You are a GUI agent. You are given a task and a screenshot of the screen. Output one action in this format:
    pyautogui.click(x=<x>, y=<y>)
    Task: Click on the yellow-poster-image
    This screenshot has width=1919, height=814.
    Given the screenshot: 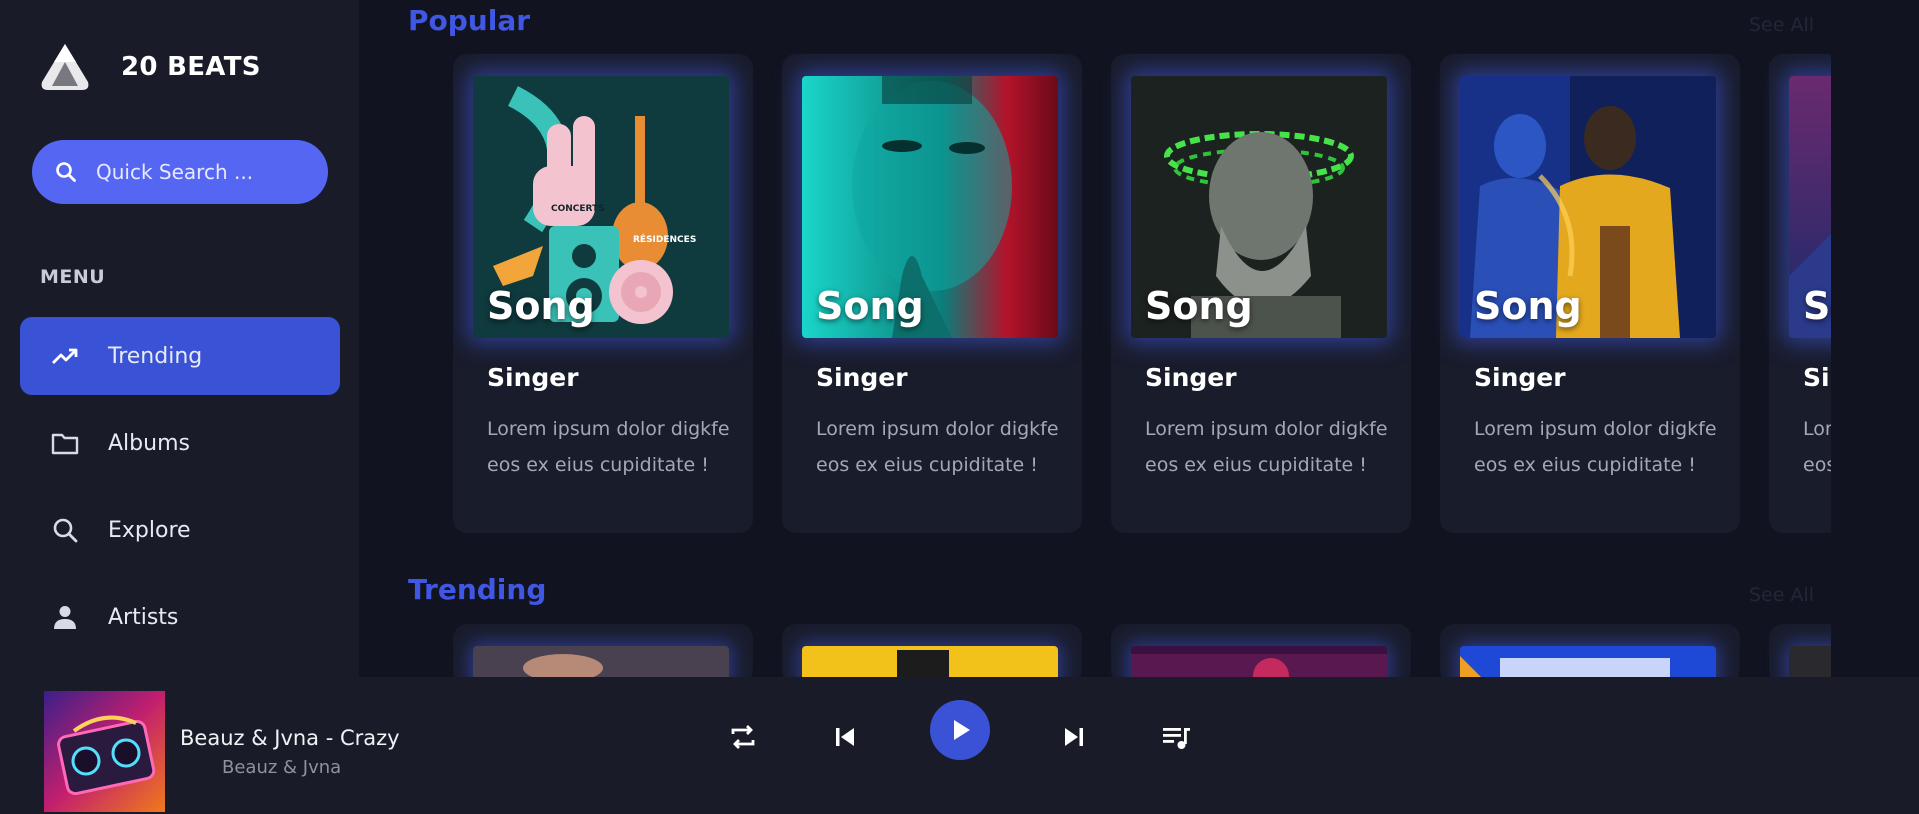 What is the action you would take?
    pyautogui.click(x=930, y=661)
    